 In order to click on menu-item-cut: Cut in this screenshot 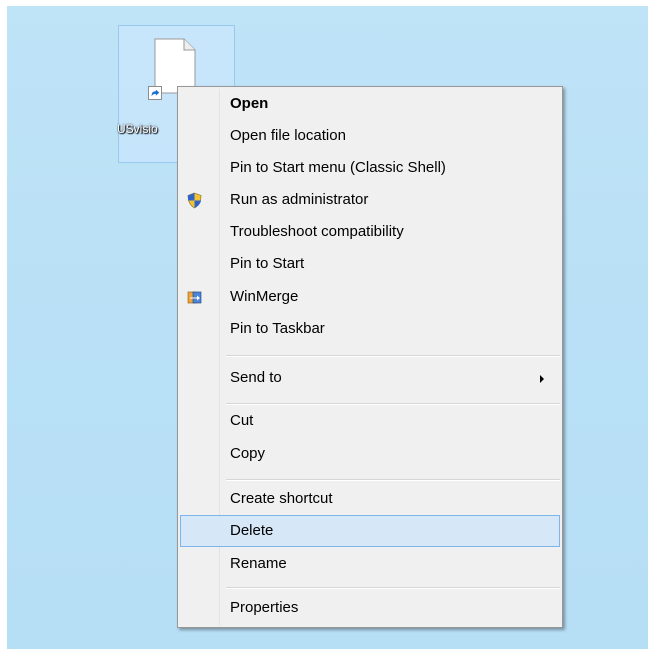, I will do `click(370, 421)`.